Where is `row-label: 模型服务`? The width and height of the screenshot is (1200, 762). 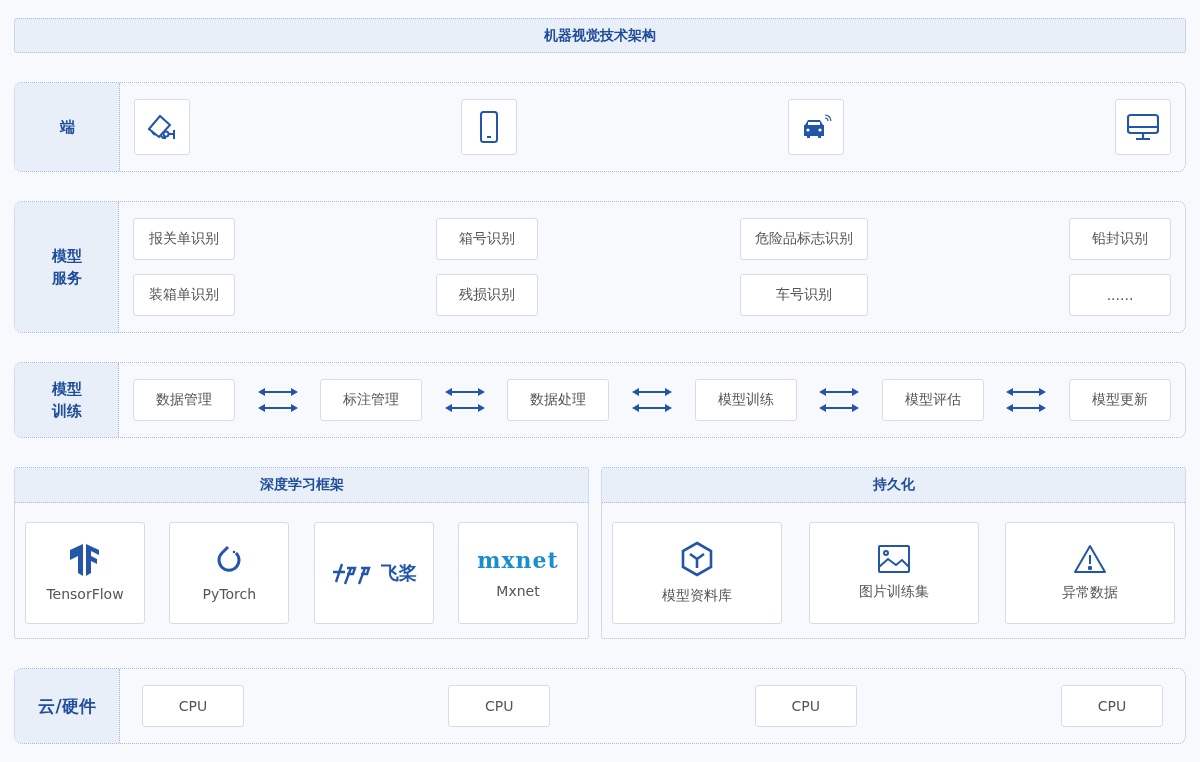
row-label: 模型服务 is located at coordinates (67, 267).